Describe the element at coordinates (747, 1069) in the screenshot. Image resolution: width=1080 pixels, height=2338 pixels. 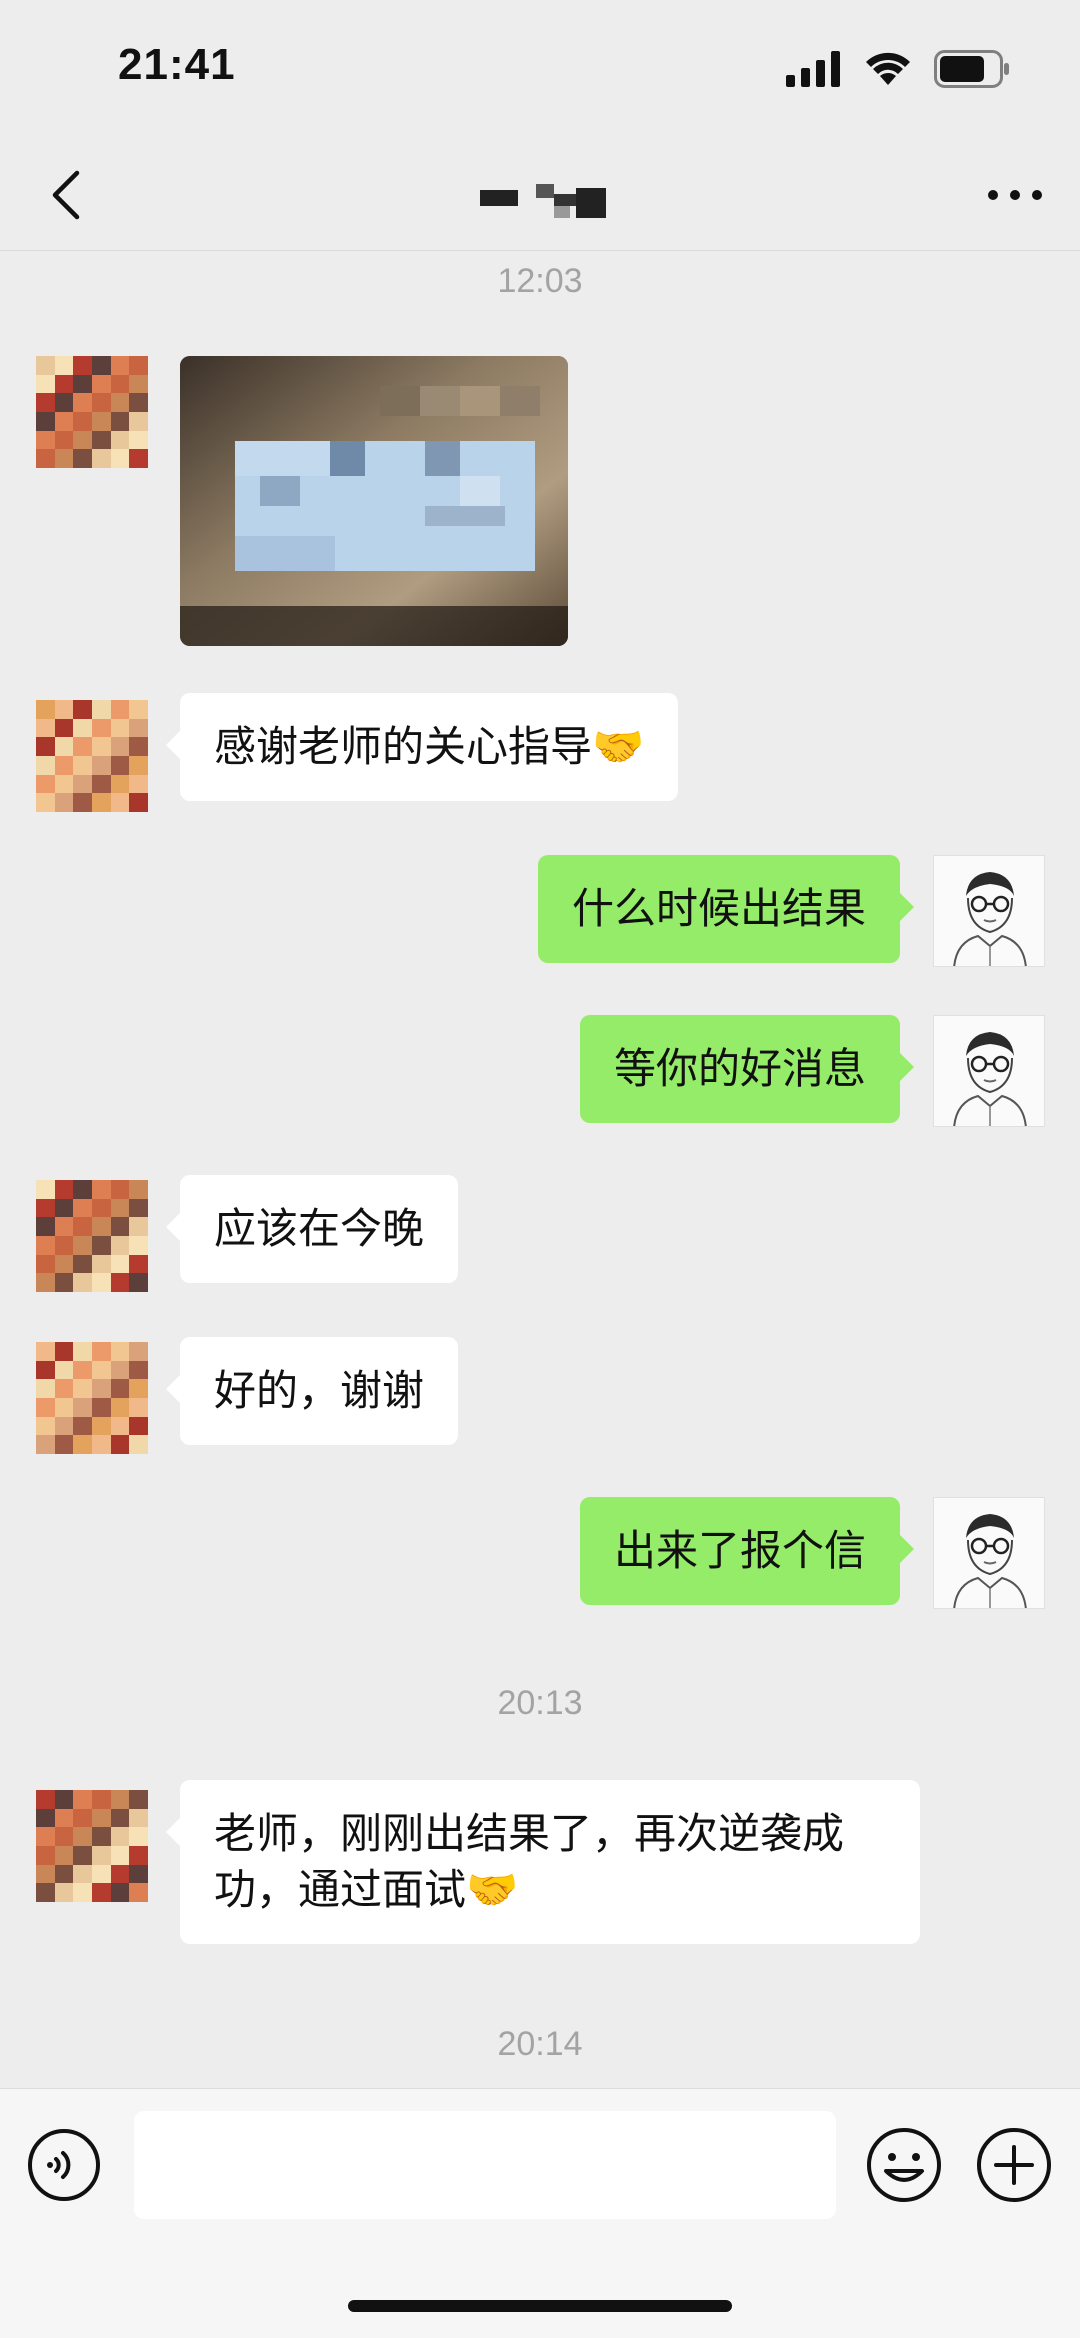
I see `outgoing-message: 等你的好消息` at that location.